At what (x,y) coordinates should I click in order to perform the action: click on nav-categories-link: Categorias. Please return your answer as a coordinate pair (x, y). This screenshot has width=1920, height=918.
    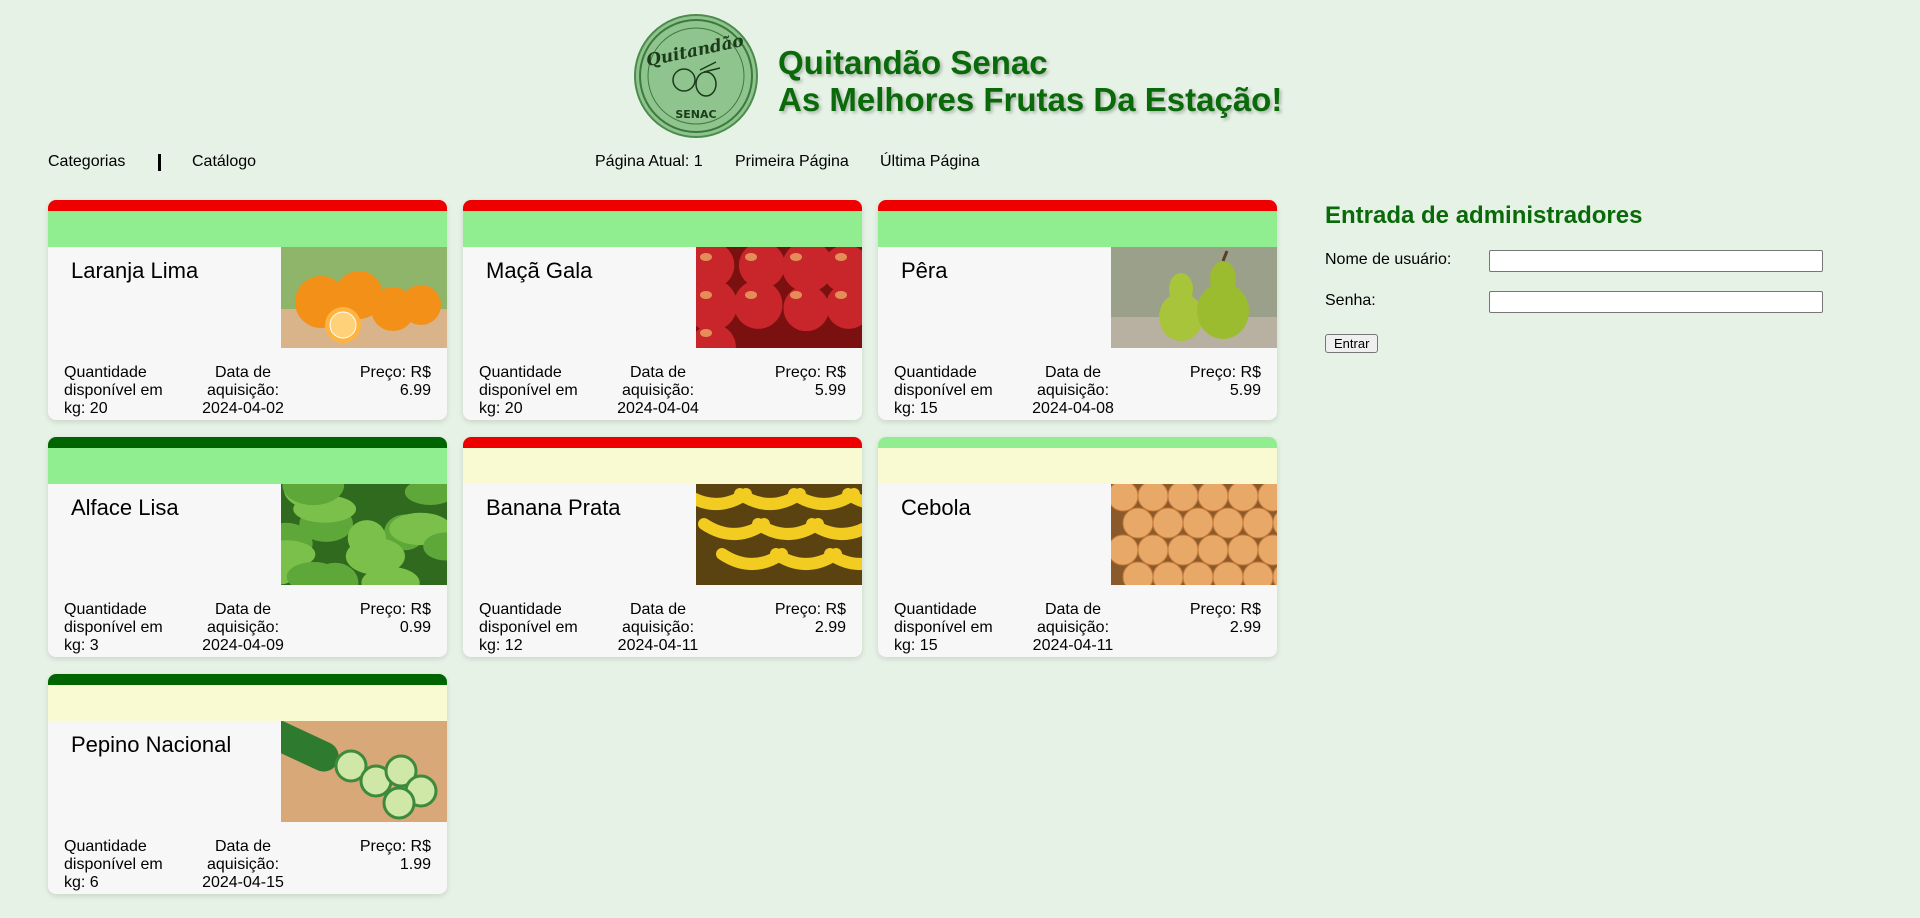
    Looking at the image, I should click on (86, 162).